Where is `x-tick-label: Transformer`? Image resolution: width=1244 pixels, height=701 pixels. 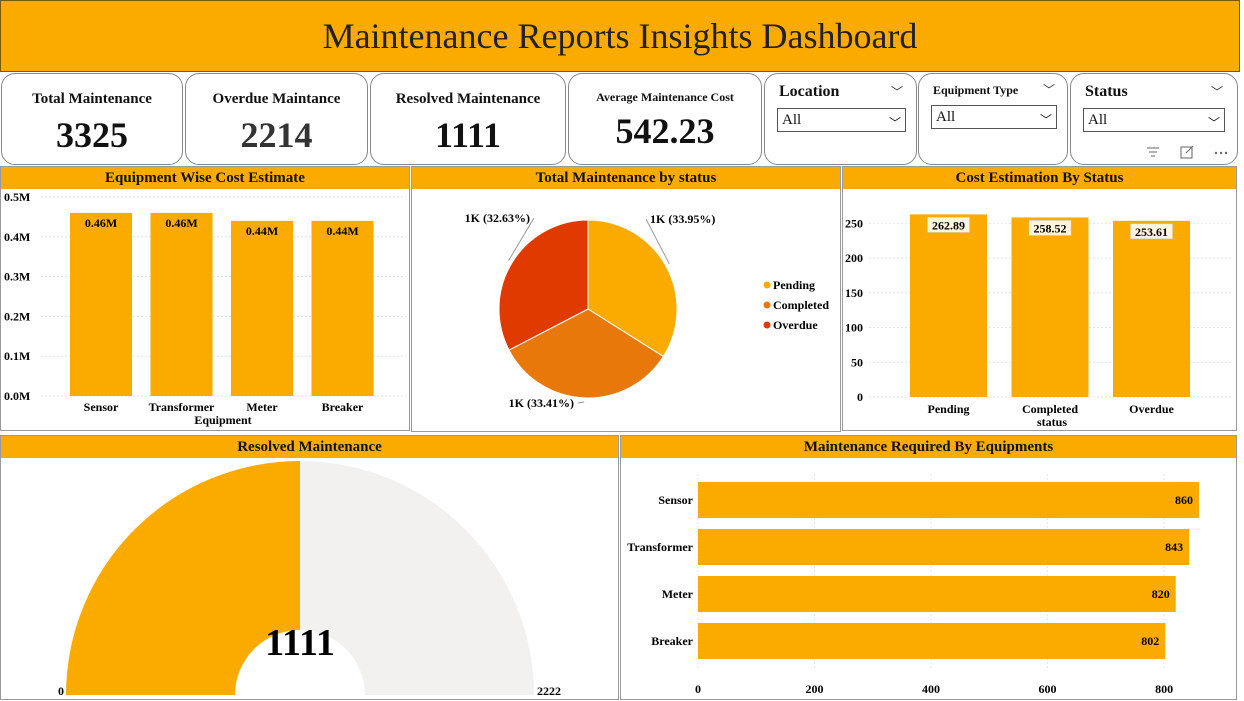 x-tick-label: Transformer is located at coordinates (182, 407).